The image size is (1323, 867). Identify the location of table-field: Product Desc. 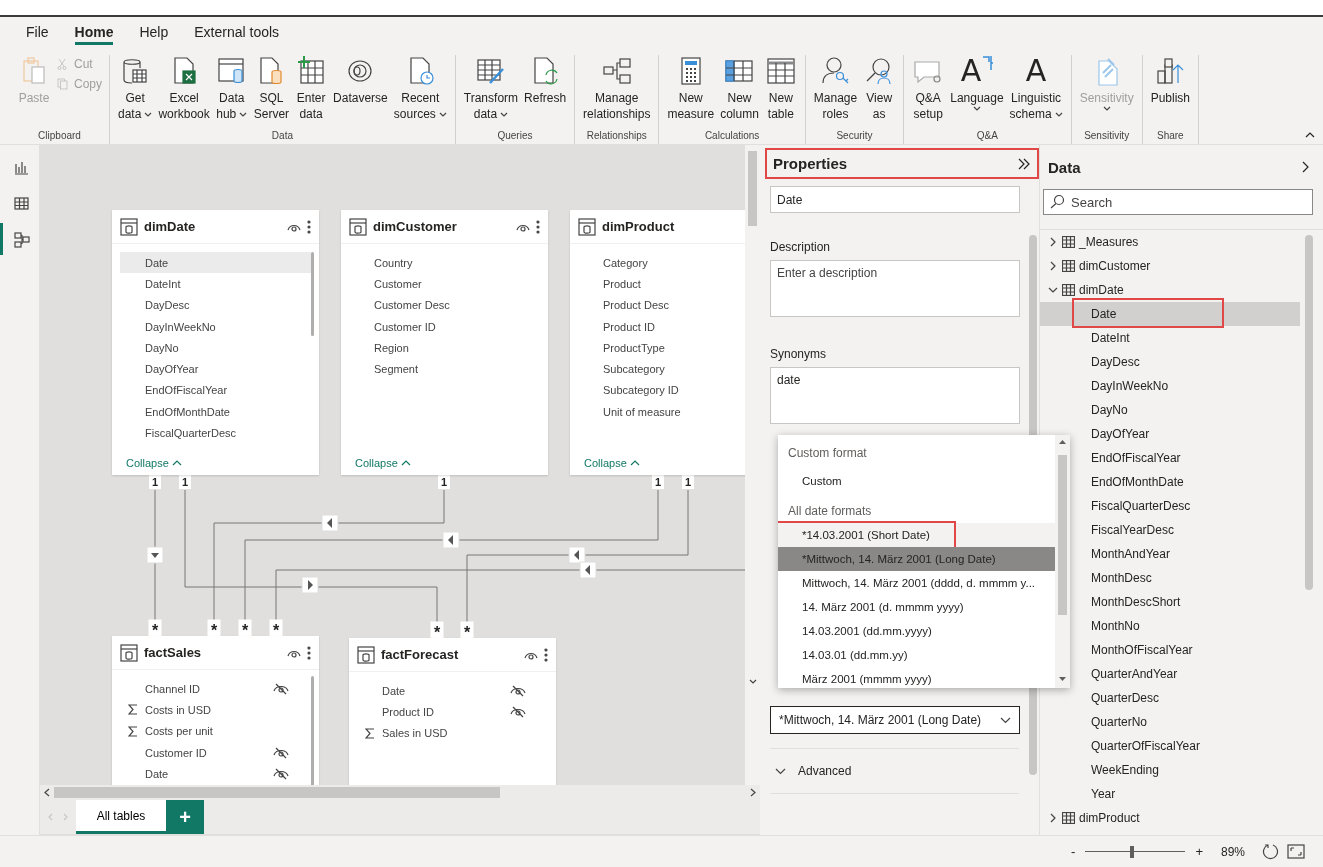
(669, 305).